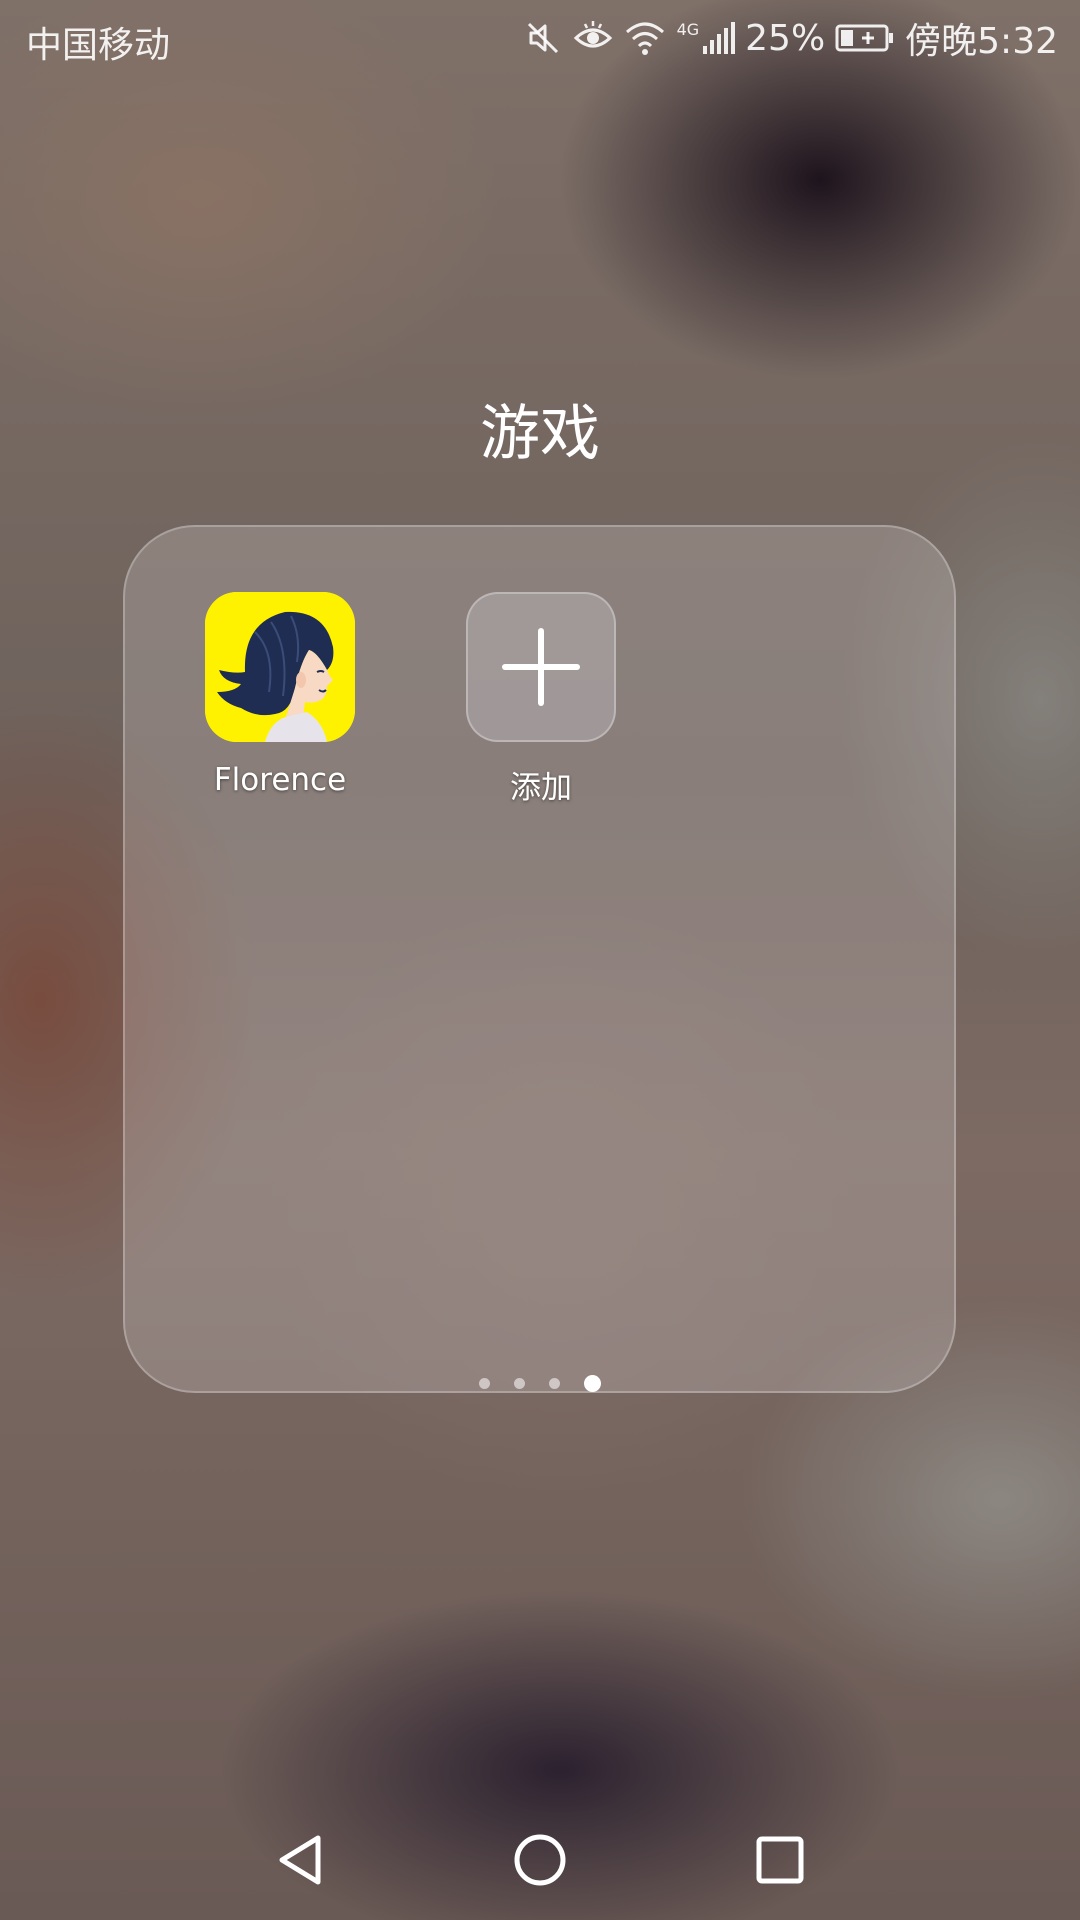  I want to click on clock: 傍晚5:32, so click(981, 41).